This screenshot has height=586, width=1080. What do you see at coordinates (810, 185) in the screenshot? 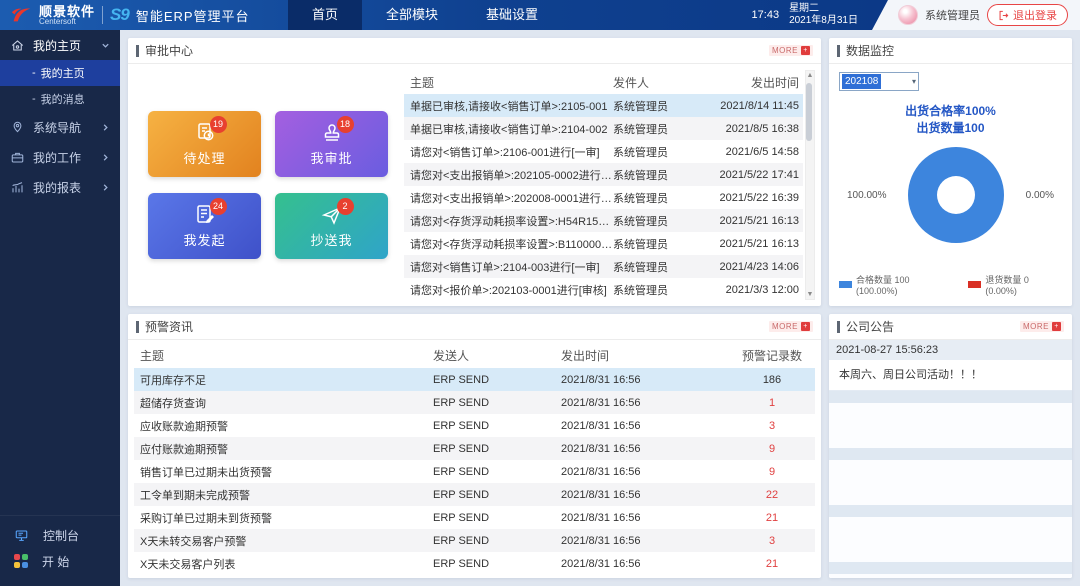
I see `scrollbar: ▲ ▼` at bounding box center [810, 185].